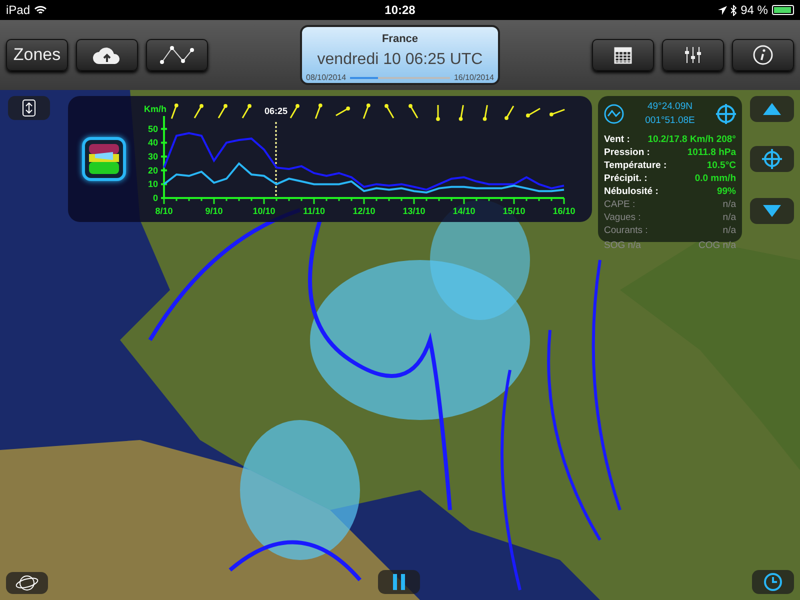 Image resolution: width=800 pixels, height=600 pixels. Describe the element at coordinates (153, 170) in the screenshot. I see `y-tick-label: 20` at that location.